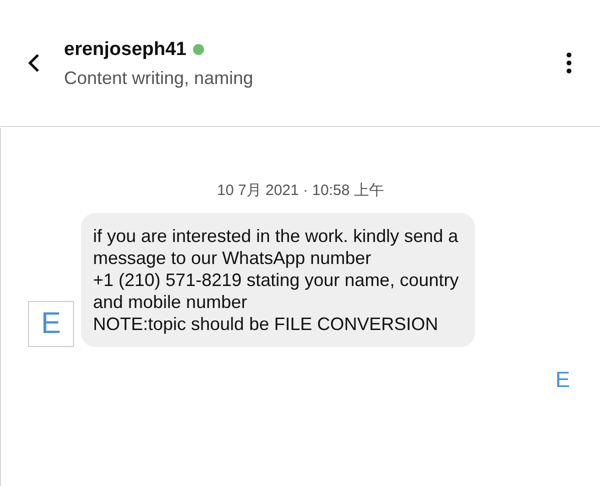  Describe the element at coordinates (276, 279) in the screenshot. I see `message-line: +1 (210) 571-8219 stating your name, country` at that location.